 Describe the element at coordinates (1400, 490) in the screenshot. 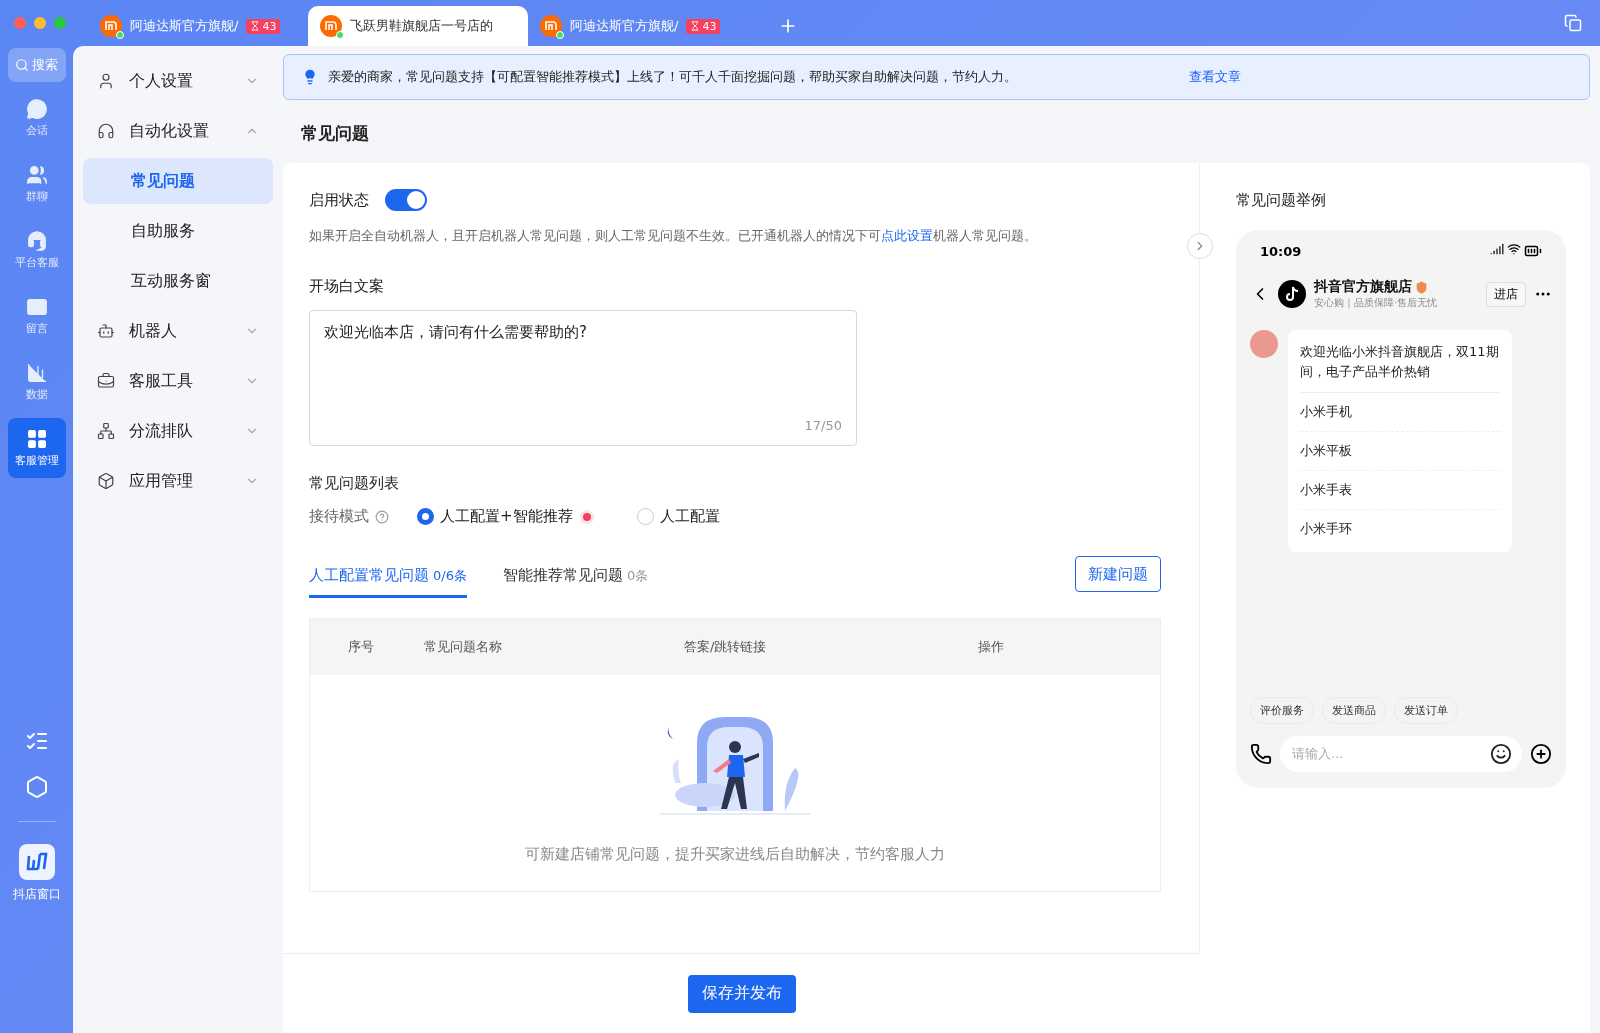

I see `question-option: 小米手表` at that location.